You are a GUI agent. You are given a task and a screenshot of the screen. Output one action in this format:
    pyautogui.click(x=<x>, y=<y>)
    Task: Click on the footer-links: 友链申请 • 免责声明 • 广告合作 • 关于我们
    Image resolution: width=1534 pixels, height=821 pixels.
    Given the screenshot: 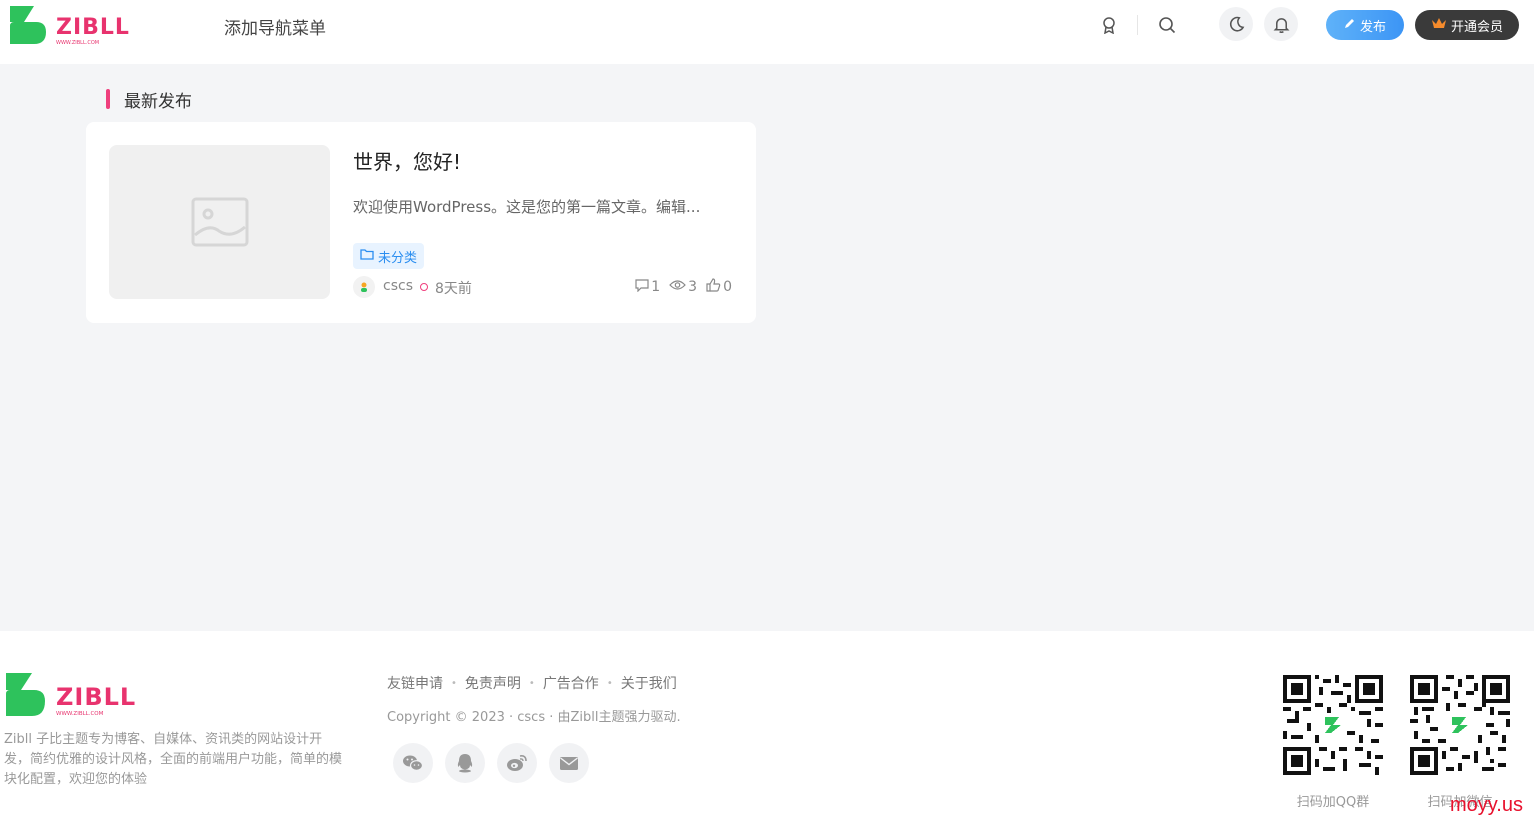 What is the action you would take?
    pyautogui.click(x=532, y=683)
    